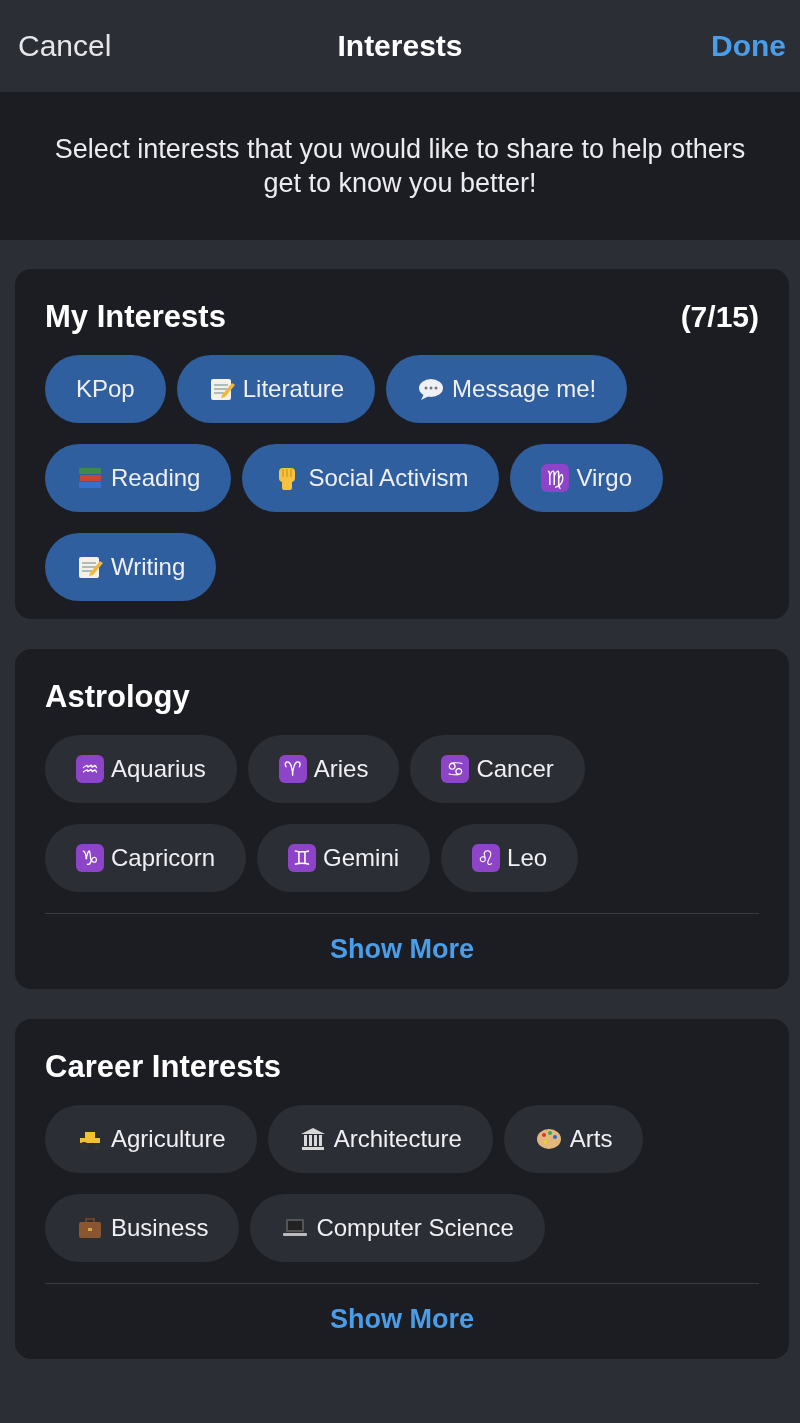 Image resolution: width=800 pixels, height=1423 pixels. I want to click on interest-chip: ♈ Aries, so click(323, 769).